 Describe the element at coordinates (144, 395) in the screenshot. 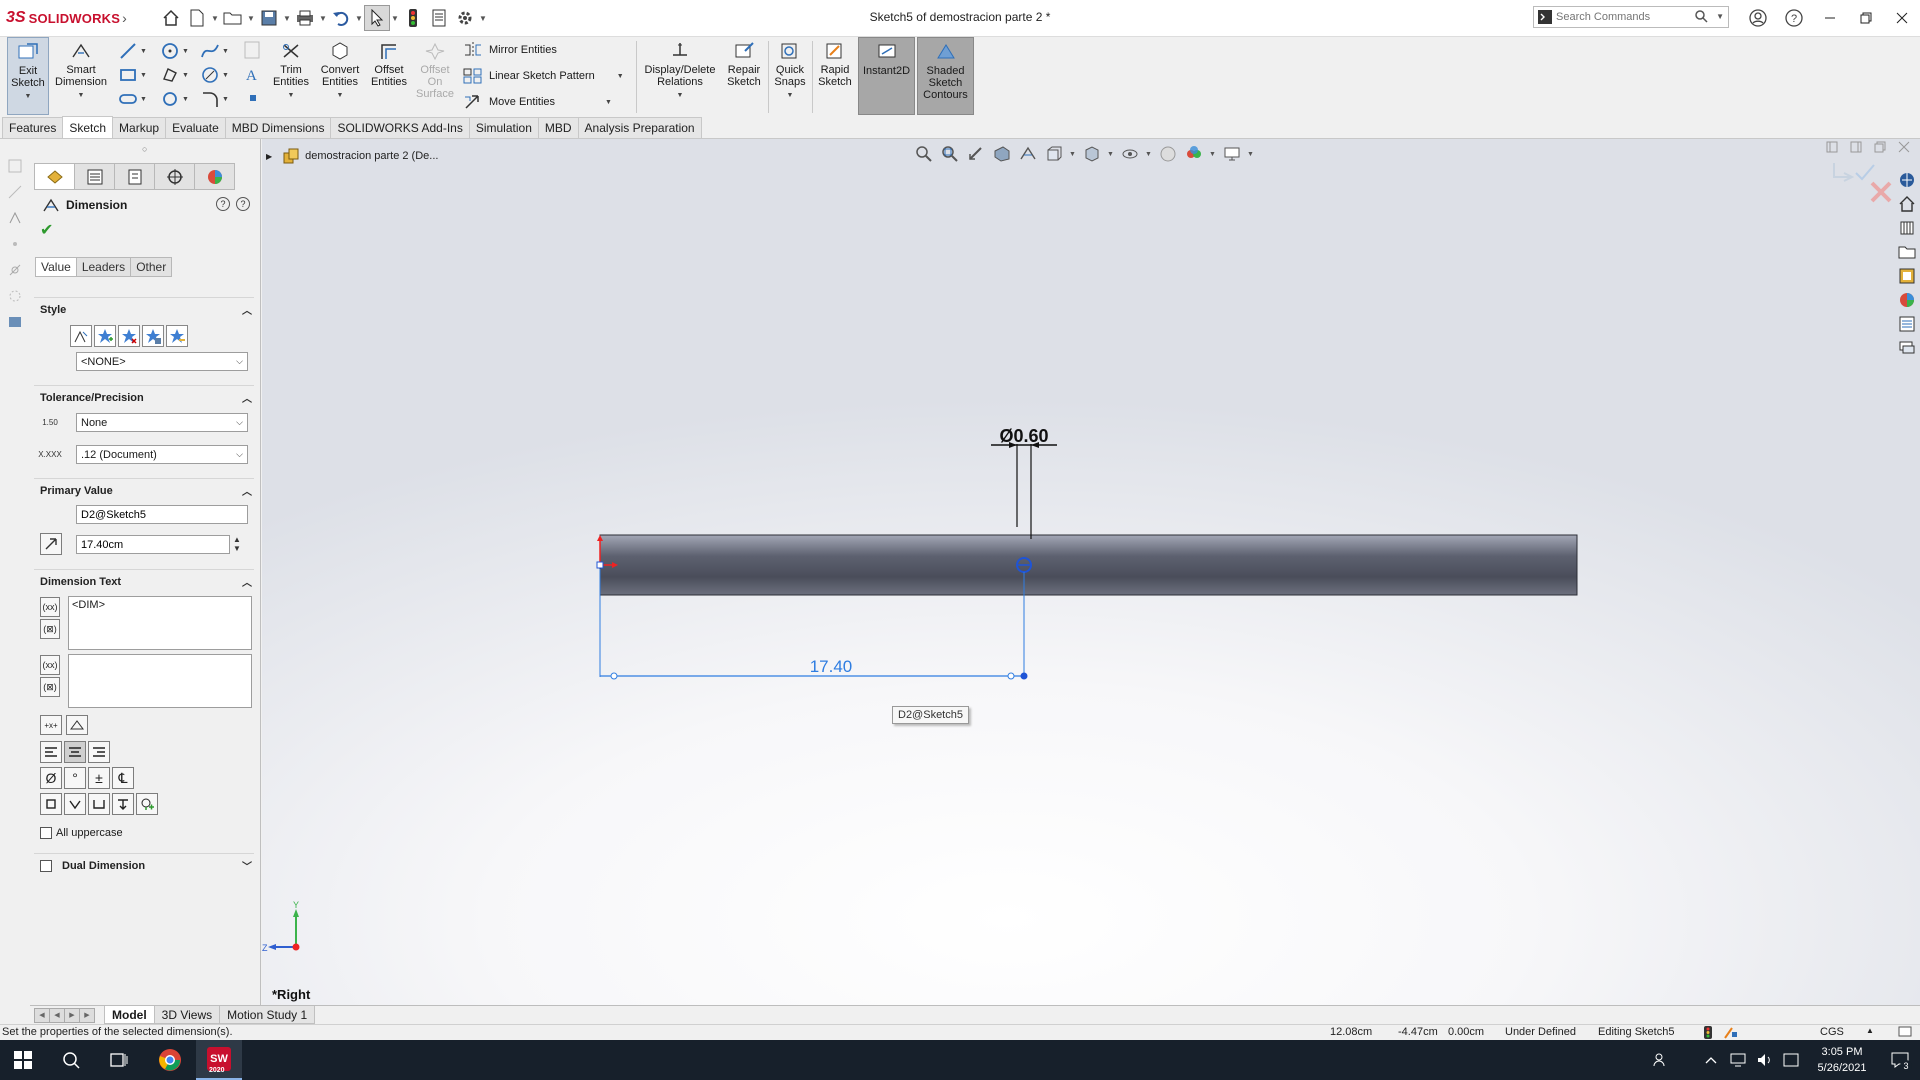

I see `tolerance-section-header: Tolerance/Precision ︿` at that location.